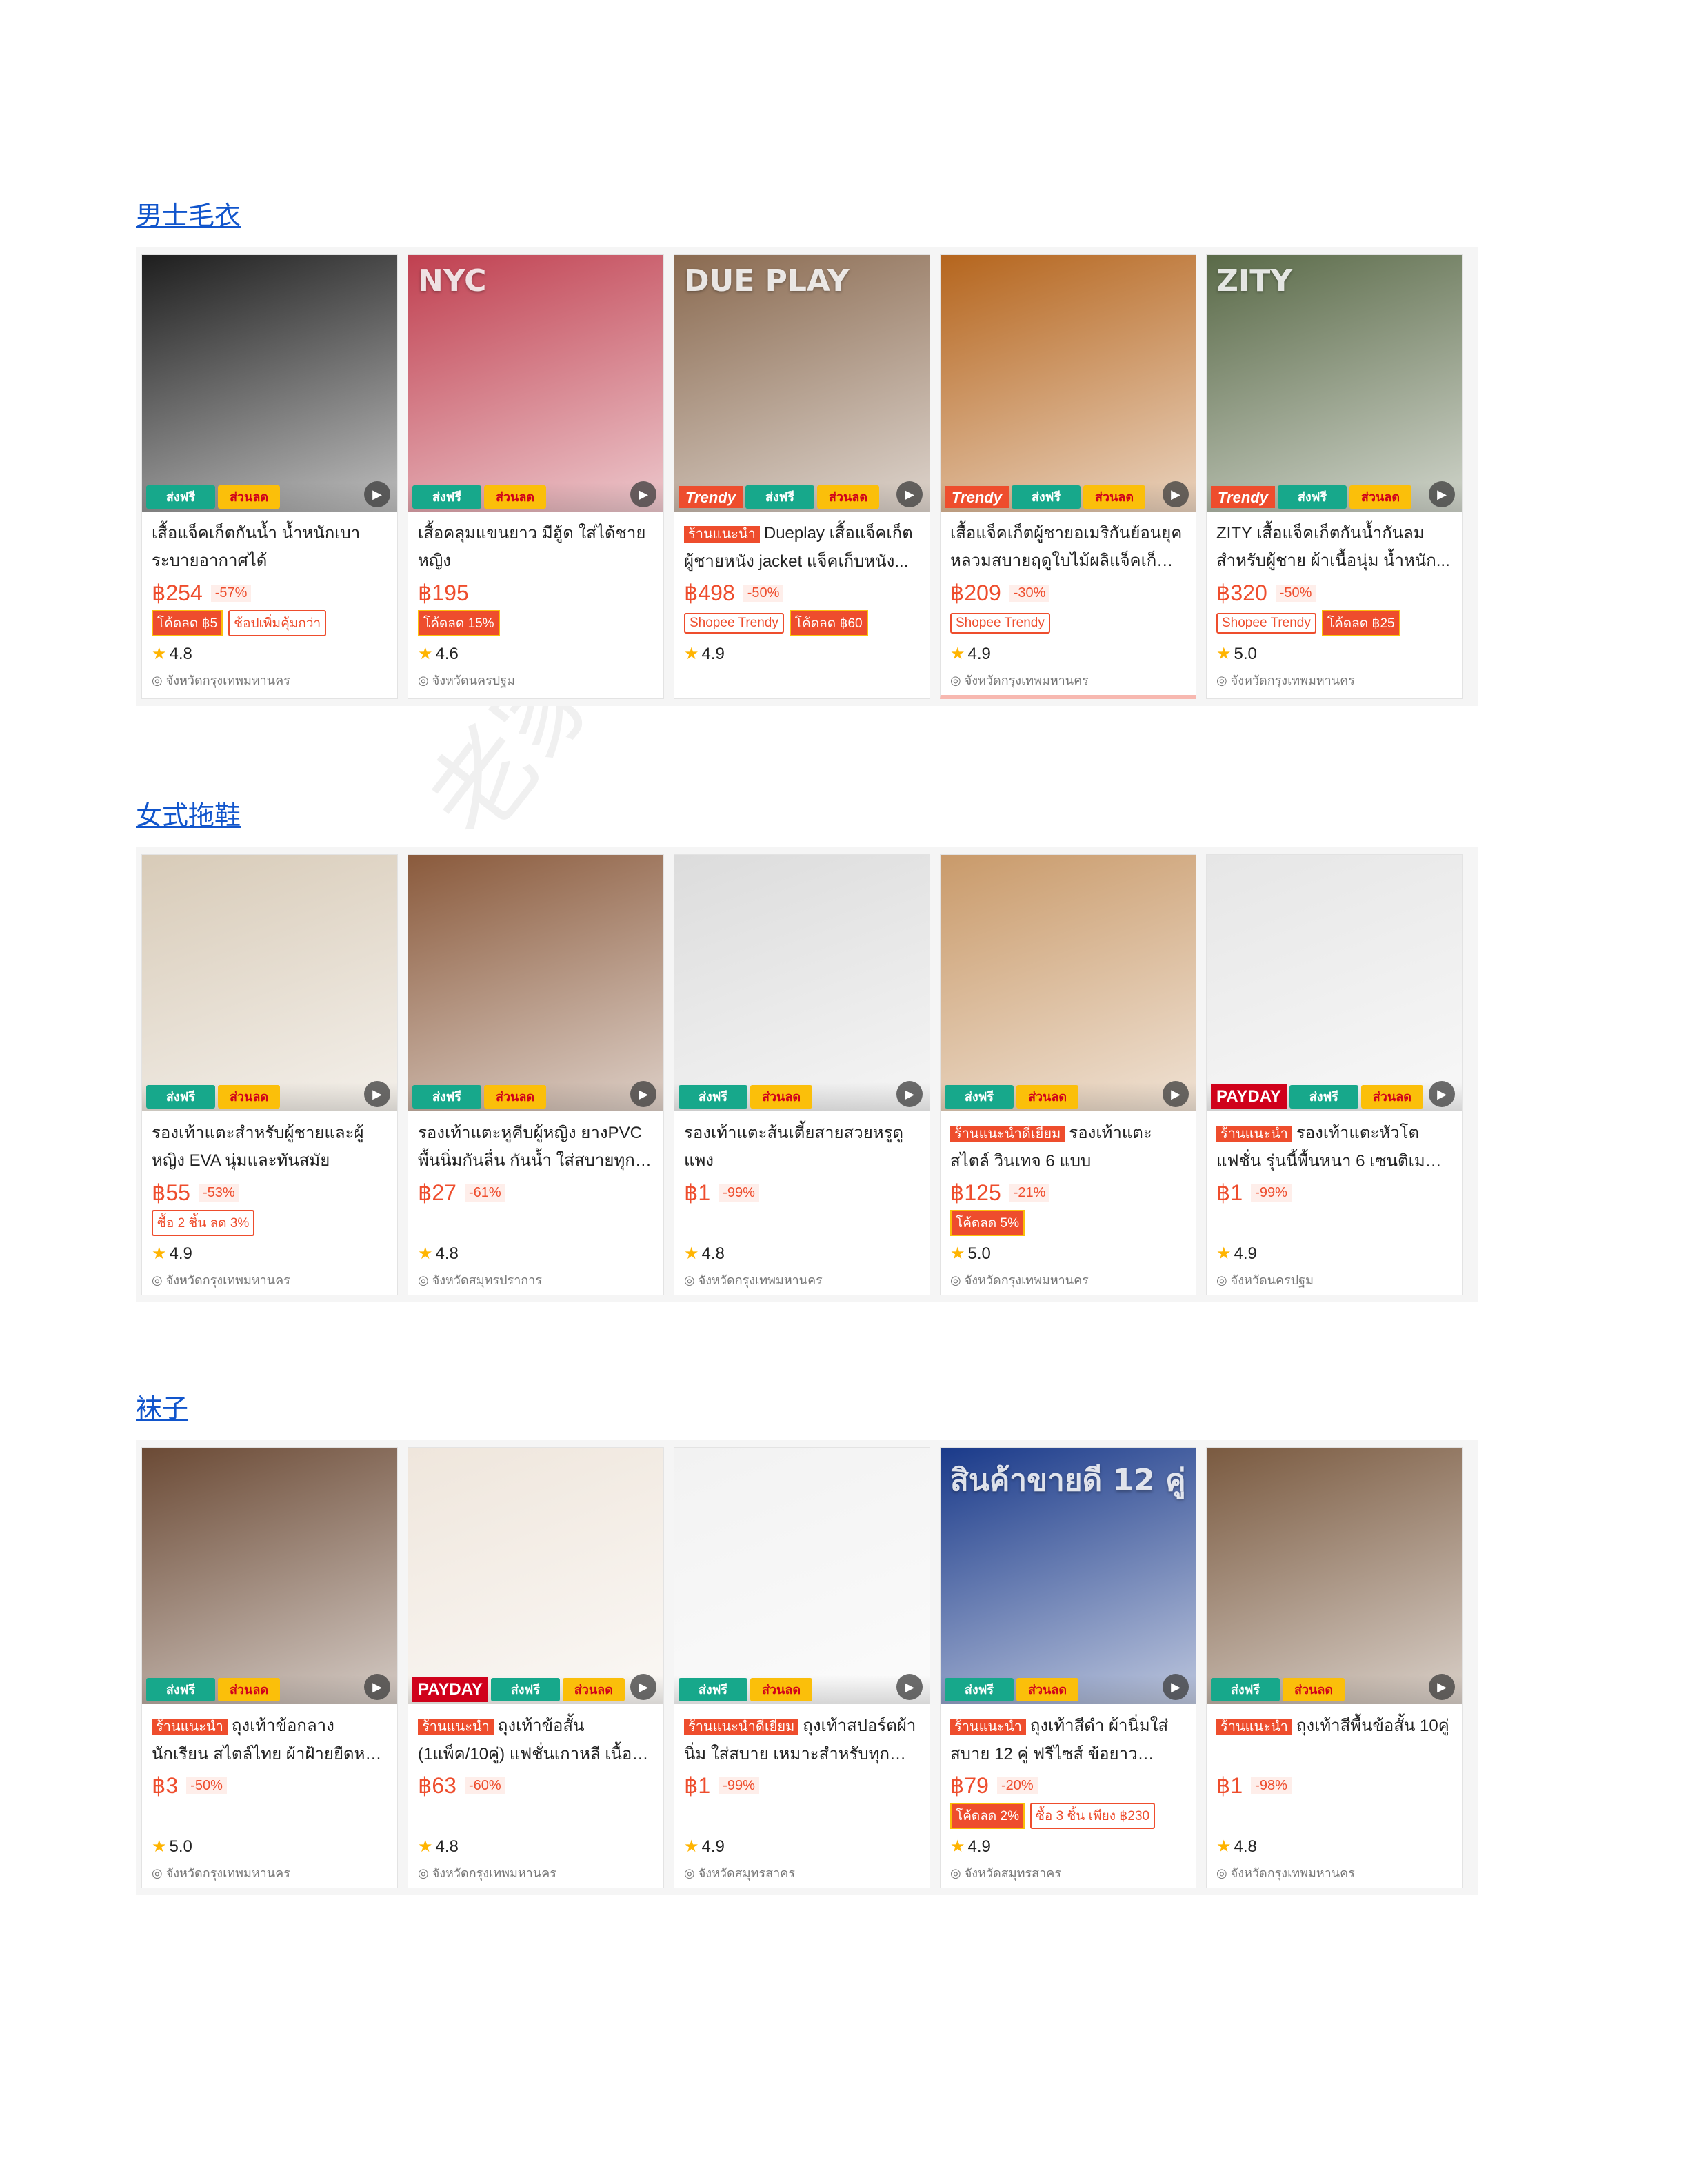 This screenshot has width=1688, height=2184. Describe the element at coordinates (536, 1785) in the screenshot. I see `price-row: ฿63 -60%` at that location.